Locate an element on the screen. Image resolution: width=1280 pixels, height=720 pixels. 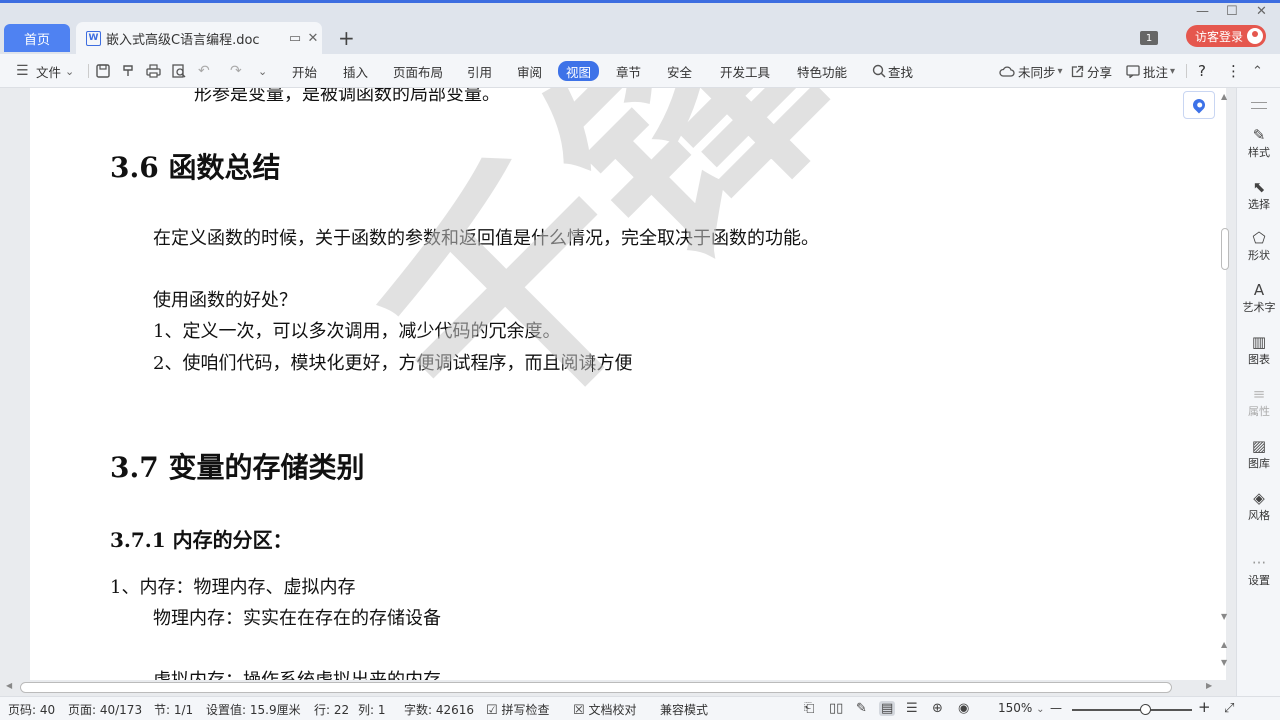
location-pin-icon is located at coordinates (1199, 105).